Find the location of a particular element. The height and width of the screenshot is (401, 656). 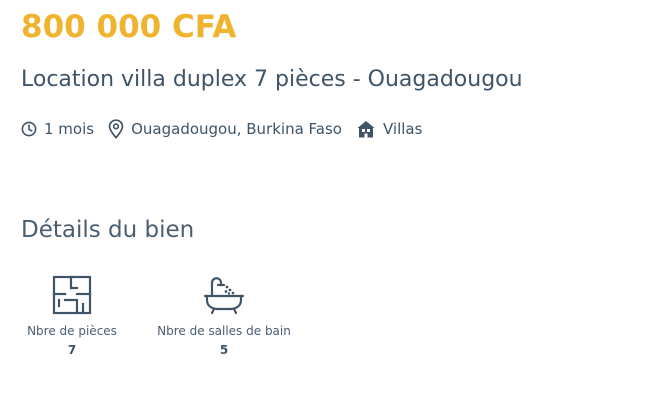

map-pin-icon is located at coordinates (116, 129).